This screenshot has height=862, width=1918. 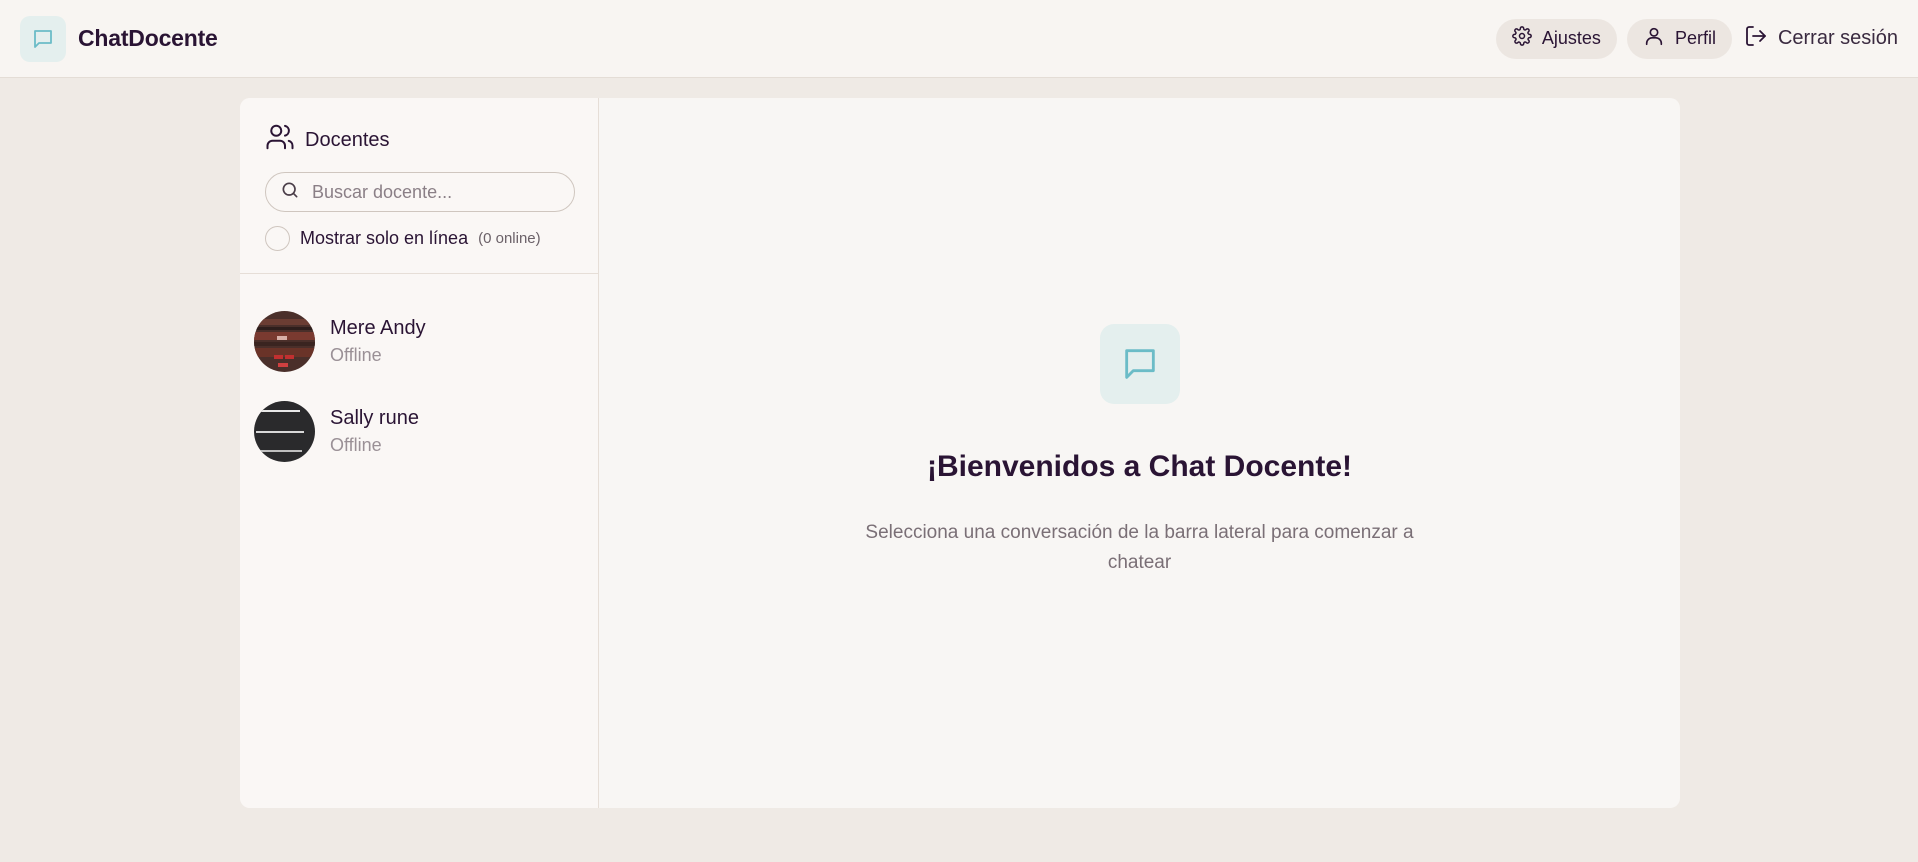 What do you see at coordinates (436, 192) in the screenshot?
I see `search-input` at bounding box center [436, 192].